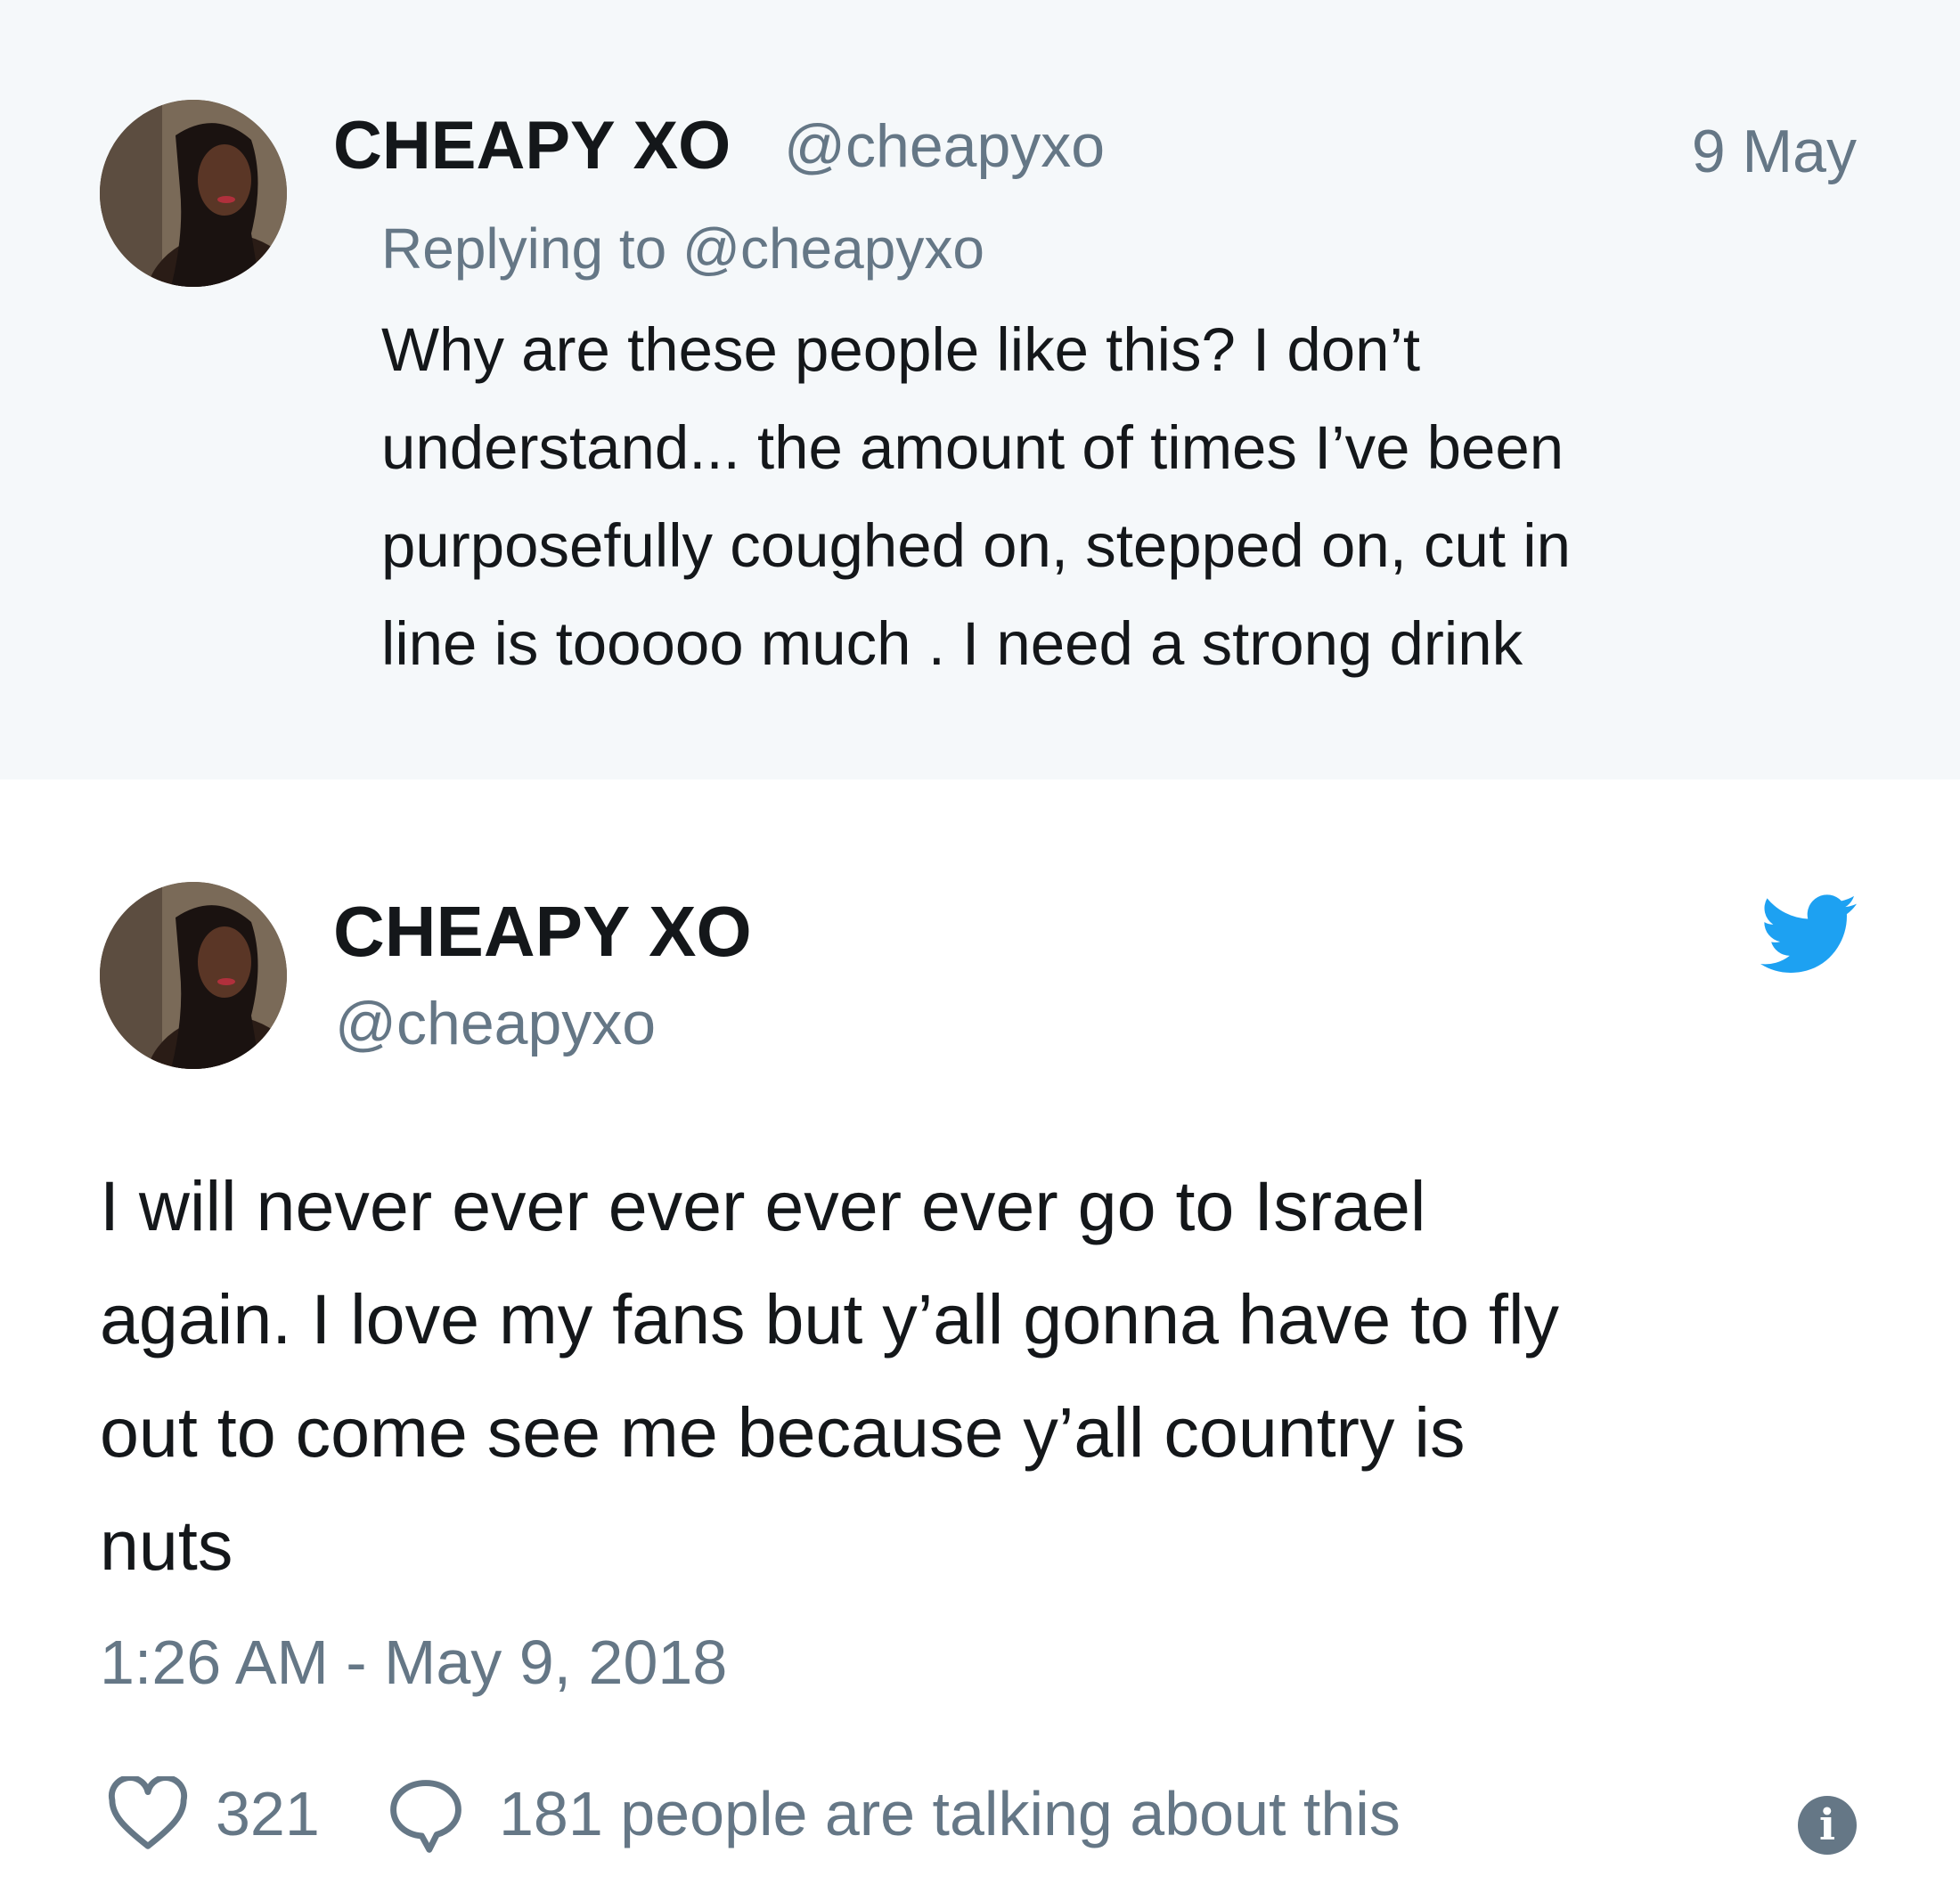 This screenshot has height=1901, width=1960. What do you see at coordinates (1808, 935) in the screenshot?
I see `twitter-bird-icon` at bounding box center [1808, 935].